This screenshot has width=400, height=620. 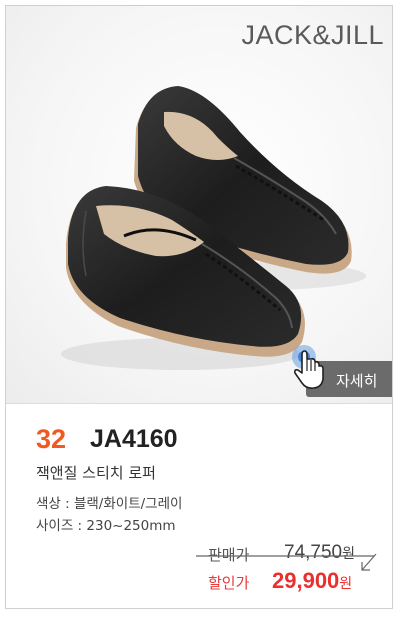 What do you see at coordinates (357, 381) in the screenshot?
I see `detail-button-label: 자세히` at bounding box center [357, 381].